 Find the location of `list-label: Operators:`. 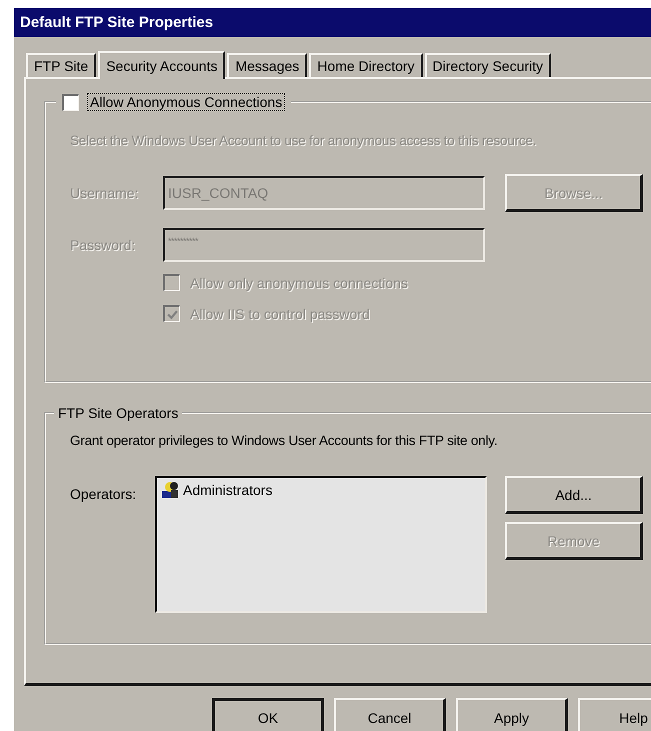

list-label: Operators: is located at coordinates (104, 493).